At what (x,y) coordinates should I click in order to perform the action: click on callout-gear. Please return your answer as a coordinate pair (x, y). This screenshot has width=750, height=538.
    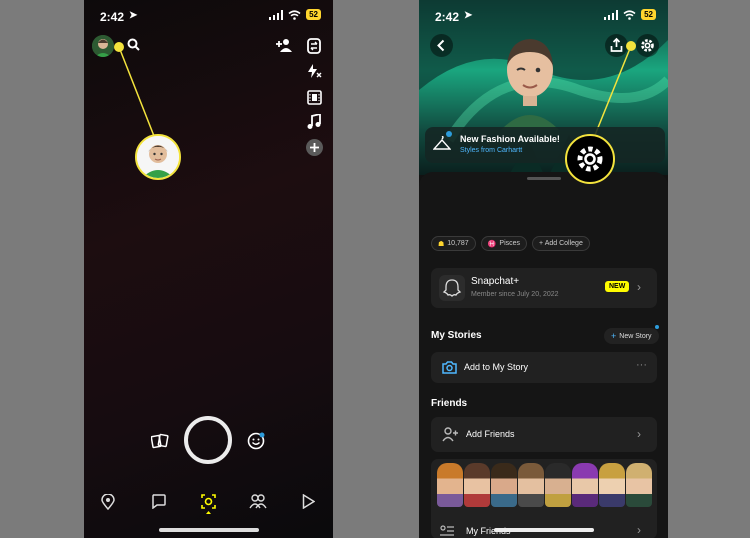
    Looking at the image, I should click on (590, 159).